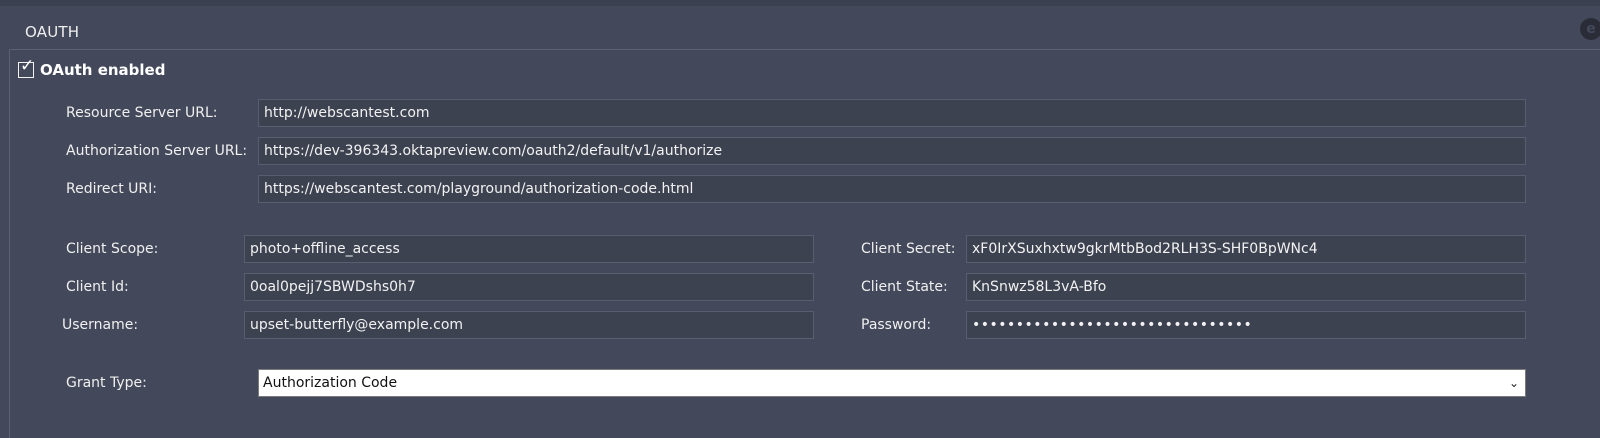  What do you see at coordinates (9, 244) in the screenshot?
I see `panel-left-border` at bounding box center [9, 244].